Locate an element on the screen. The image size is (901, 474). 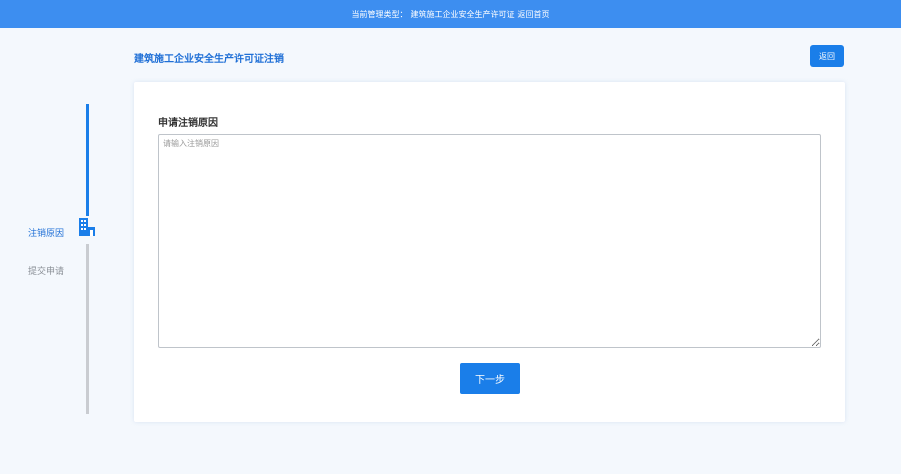
page-title: 建筑施工企业安全生产许可证注销 is located at coordinates (209, 59).